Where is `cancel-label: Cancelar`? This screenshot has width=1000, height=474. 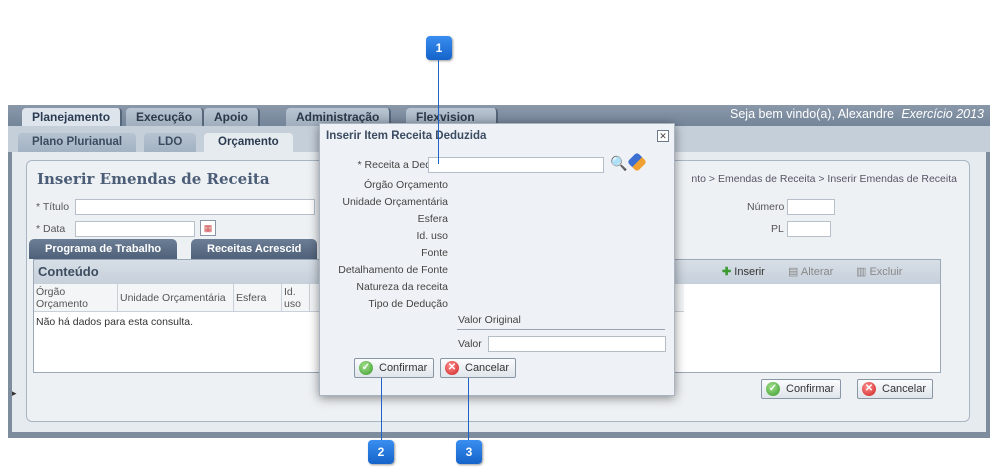
cancel-label: Cancelar is located at coordinates (904, 389).